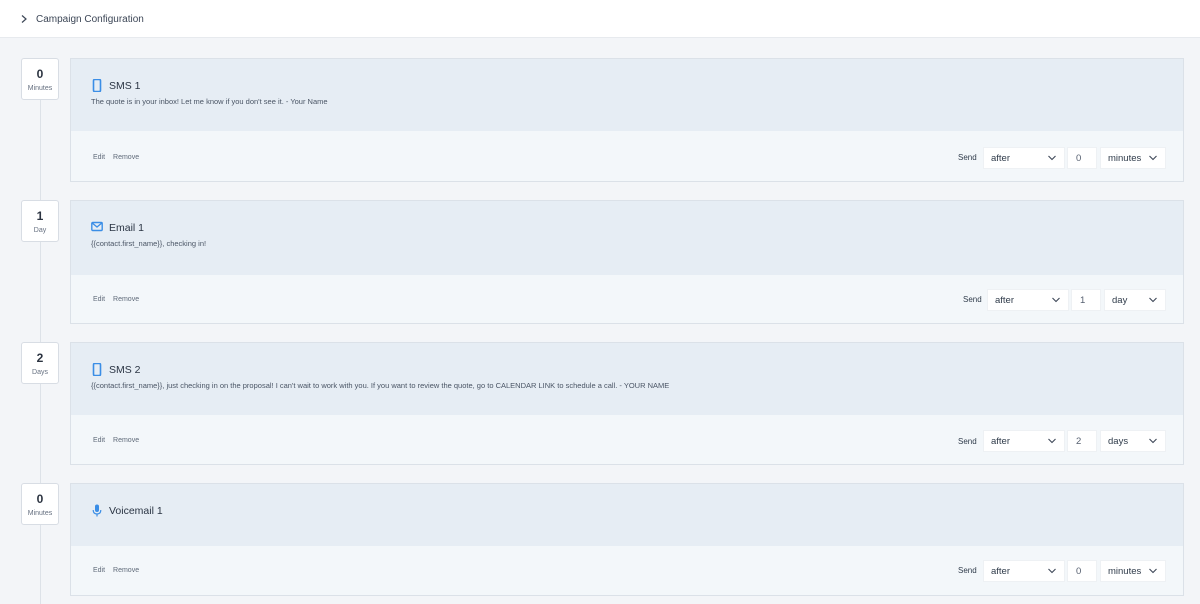  Describe the element at coordinates (1083, 300) in the screenshot. I see `send-amount-value: 1` at that location.